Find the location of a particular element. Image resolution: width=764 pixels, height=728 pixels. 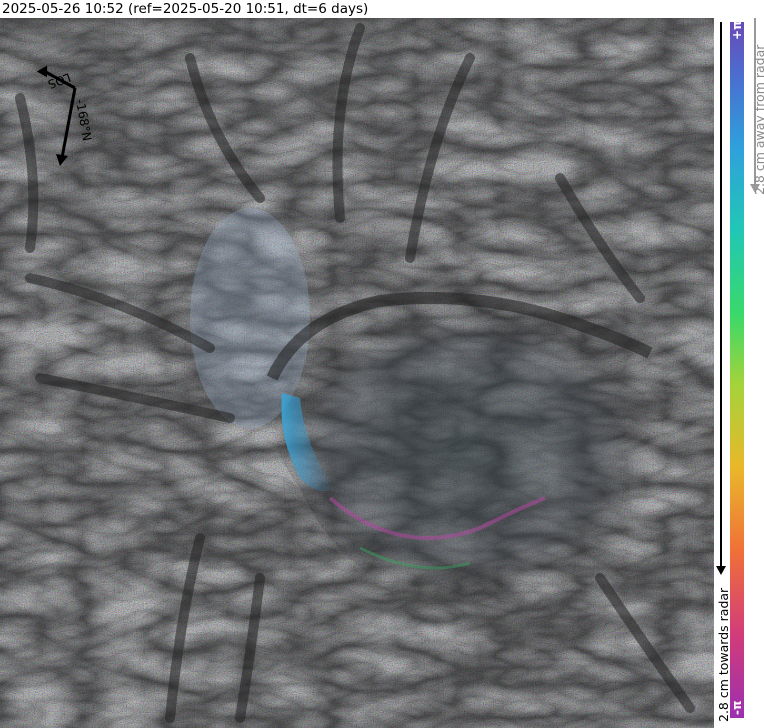

towards-arrow-icon is located at coordinates (721, 570).